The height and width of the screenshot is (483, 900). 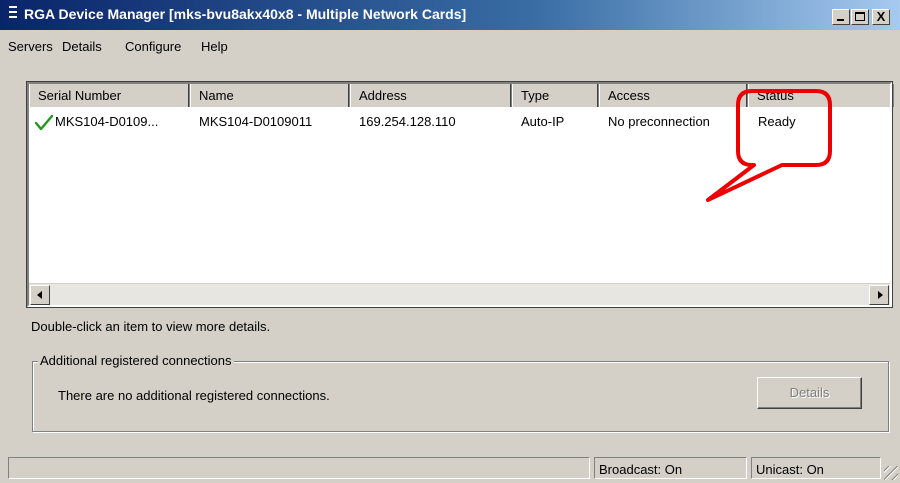 I want to click on cell-name: MKS104-D0109011, so click(x=256, y=121).